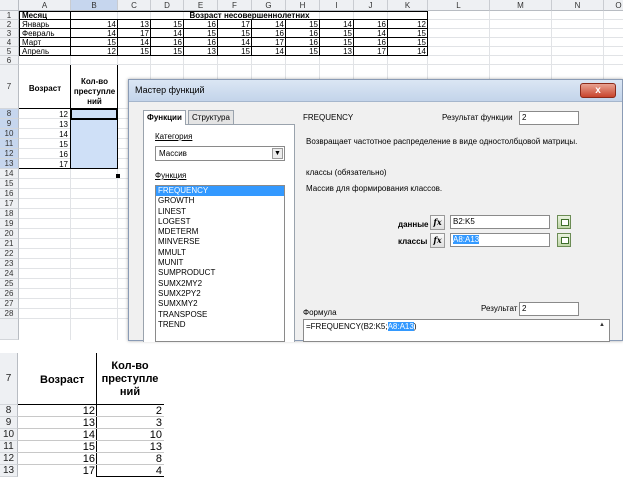  Describe the element at coordinates (500, 240) in the screenshot. I see `arg2-input: A8:A13` at that location.